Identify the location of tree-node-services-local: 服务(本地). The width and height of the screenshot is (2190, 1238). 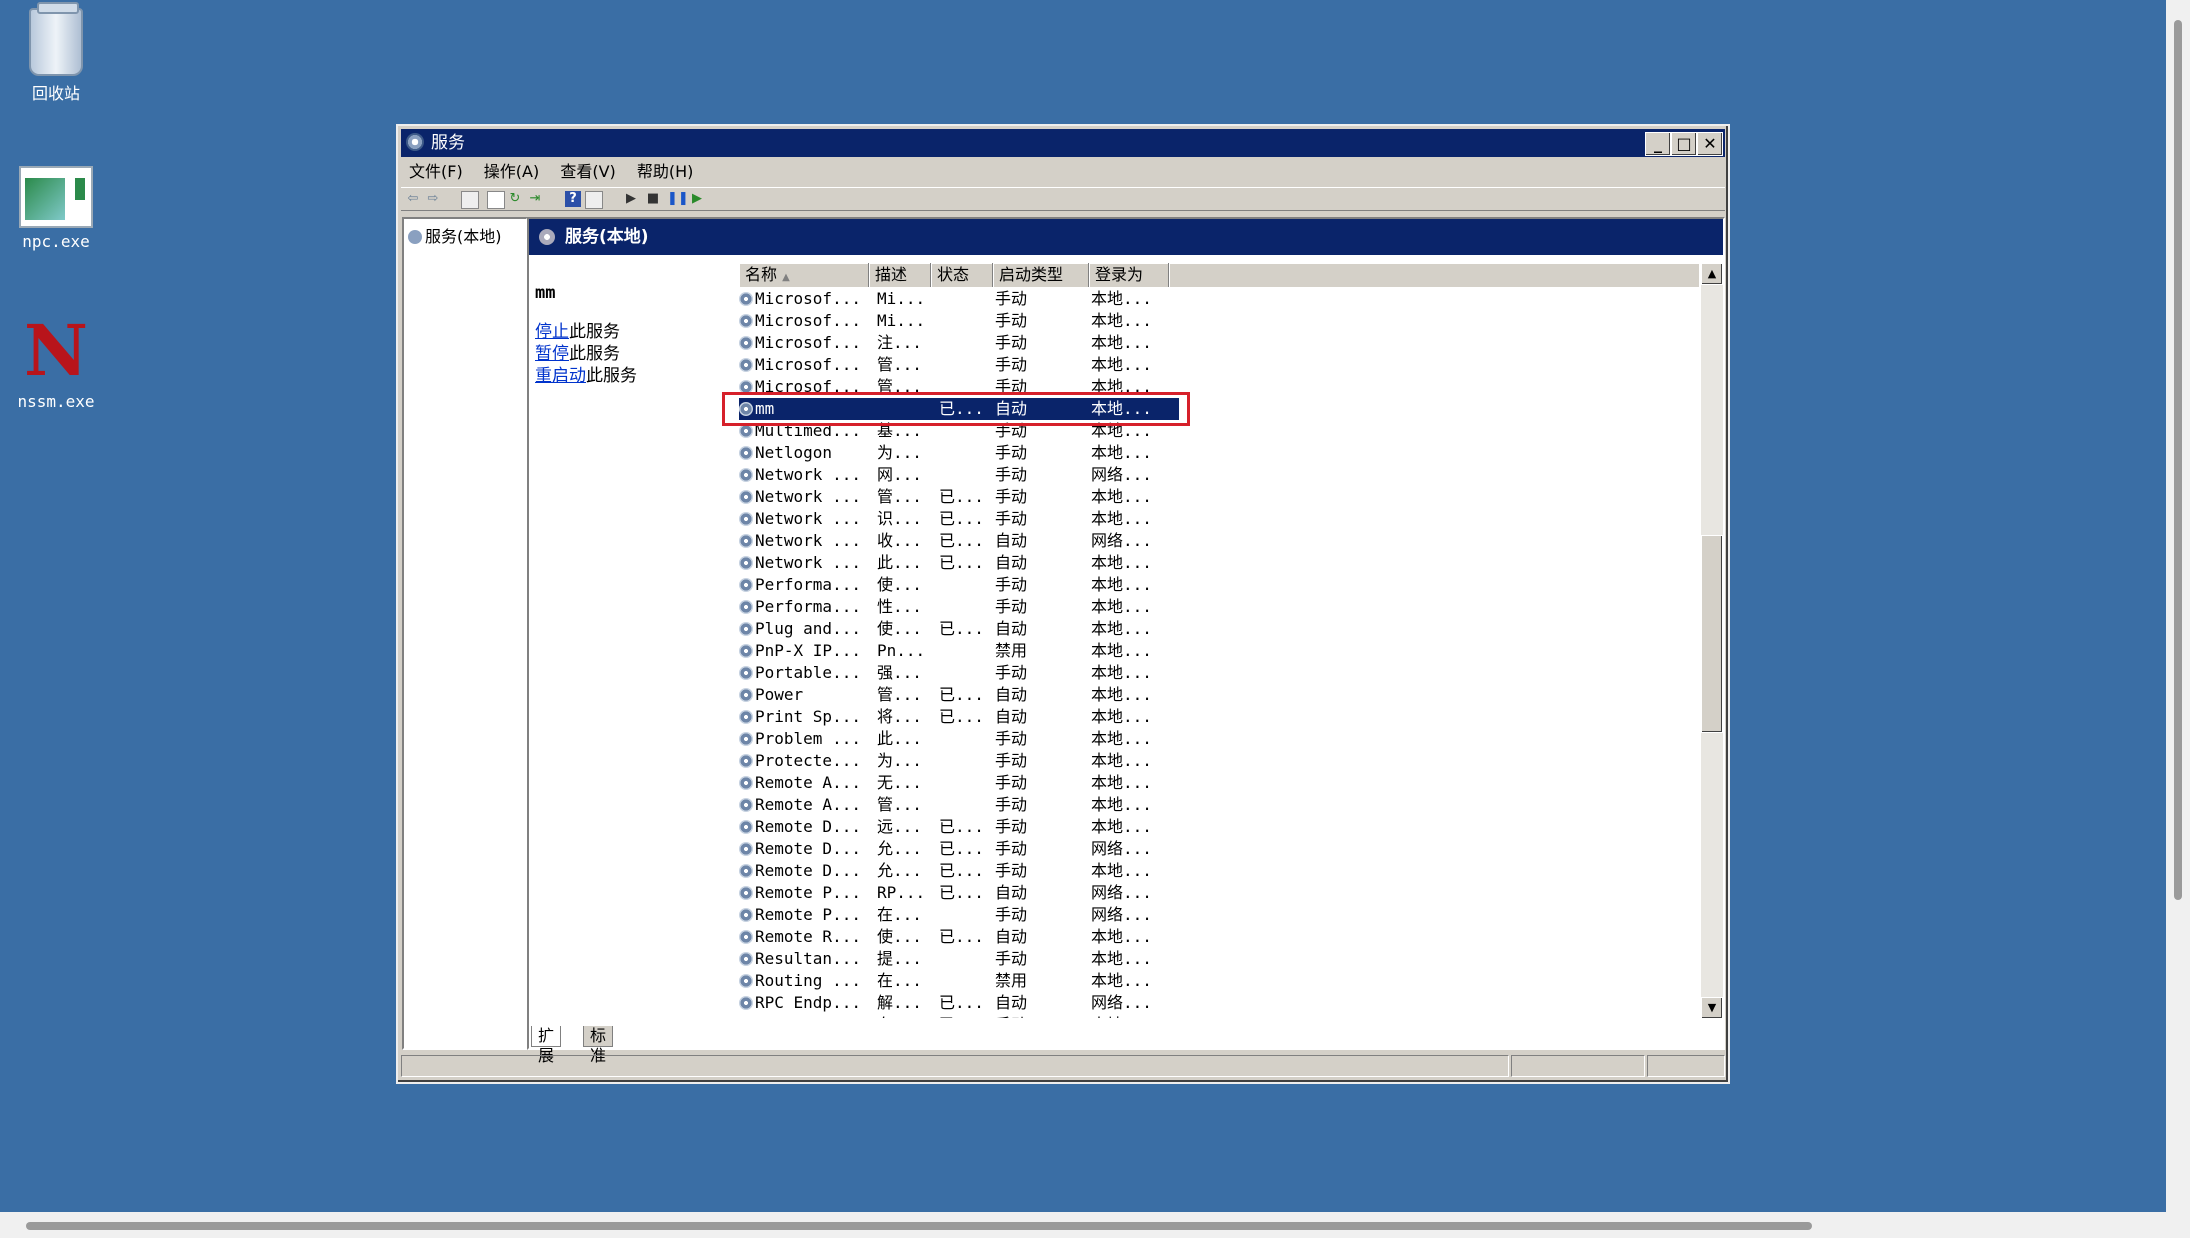
(455, 235).